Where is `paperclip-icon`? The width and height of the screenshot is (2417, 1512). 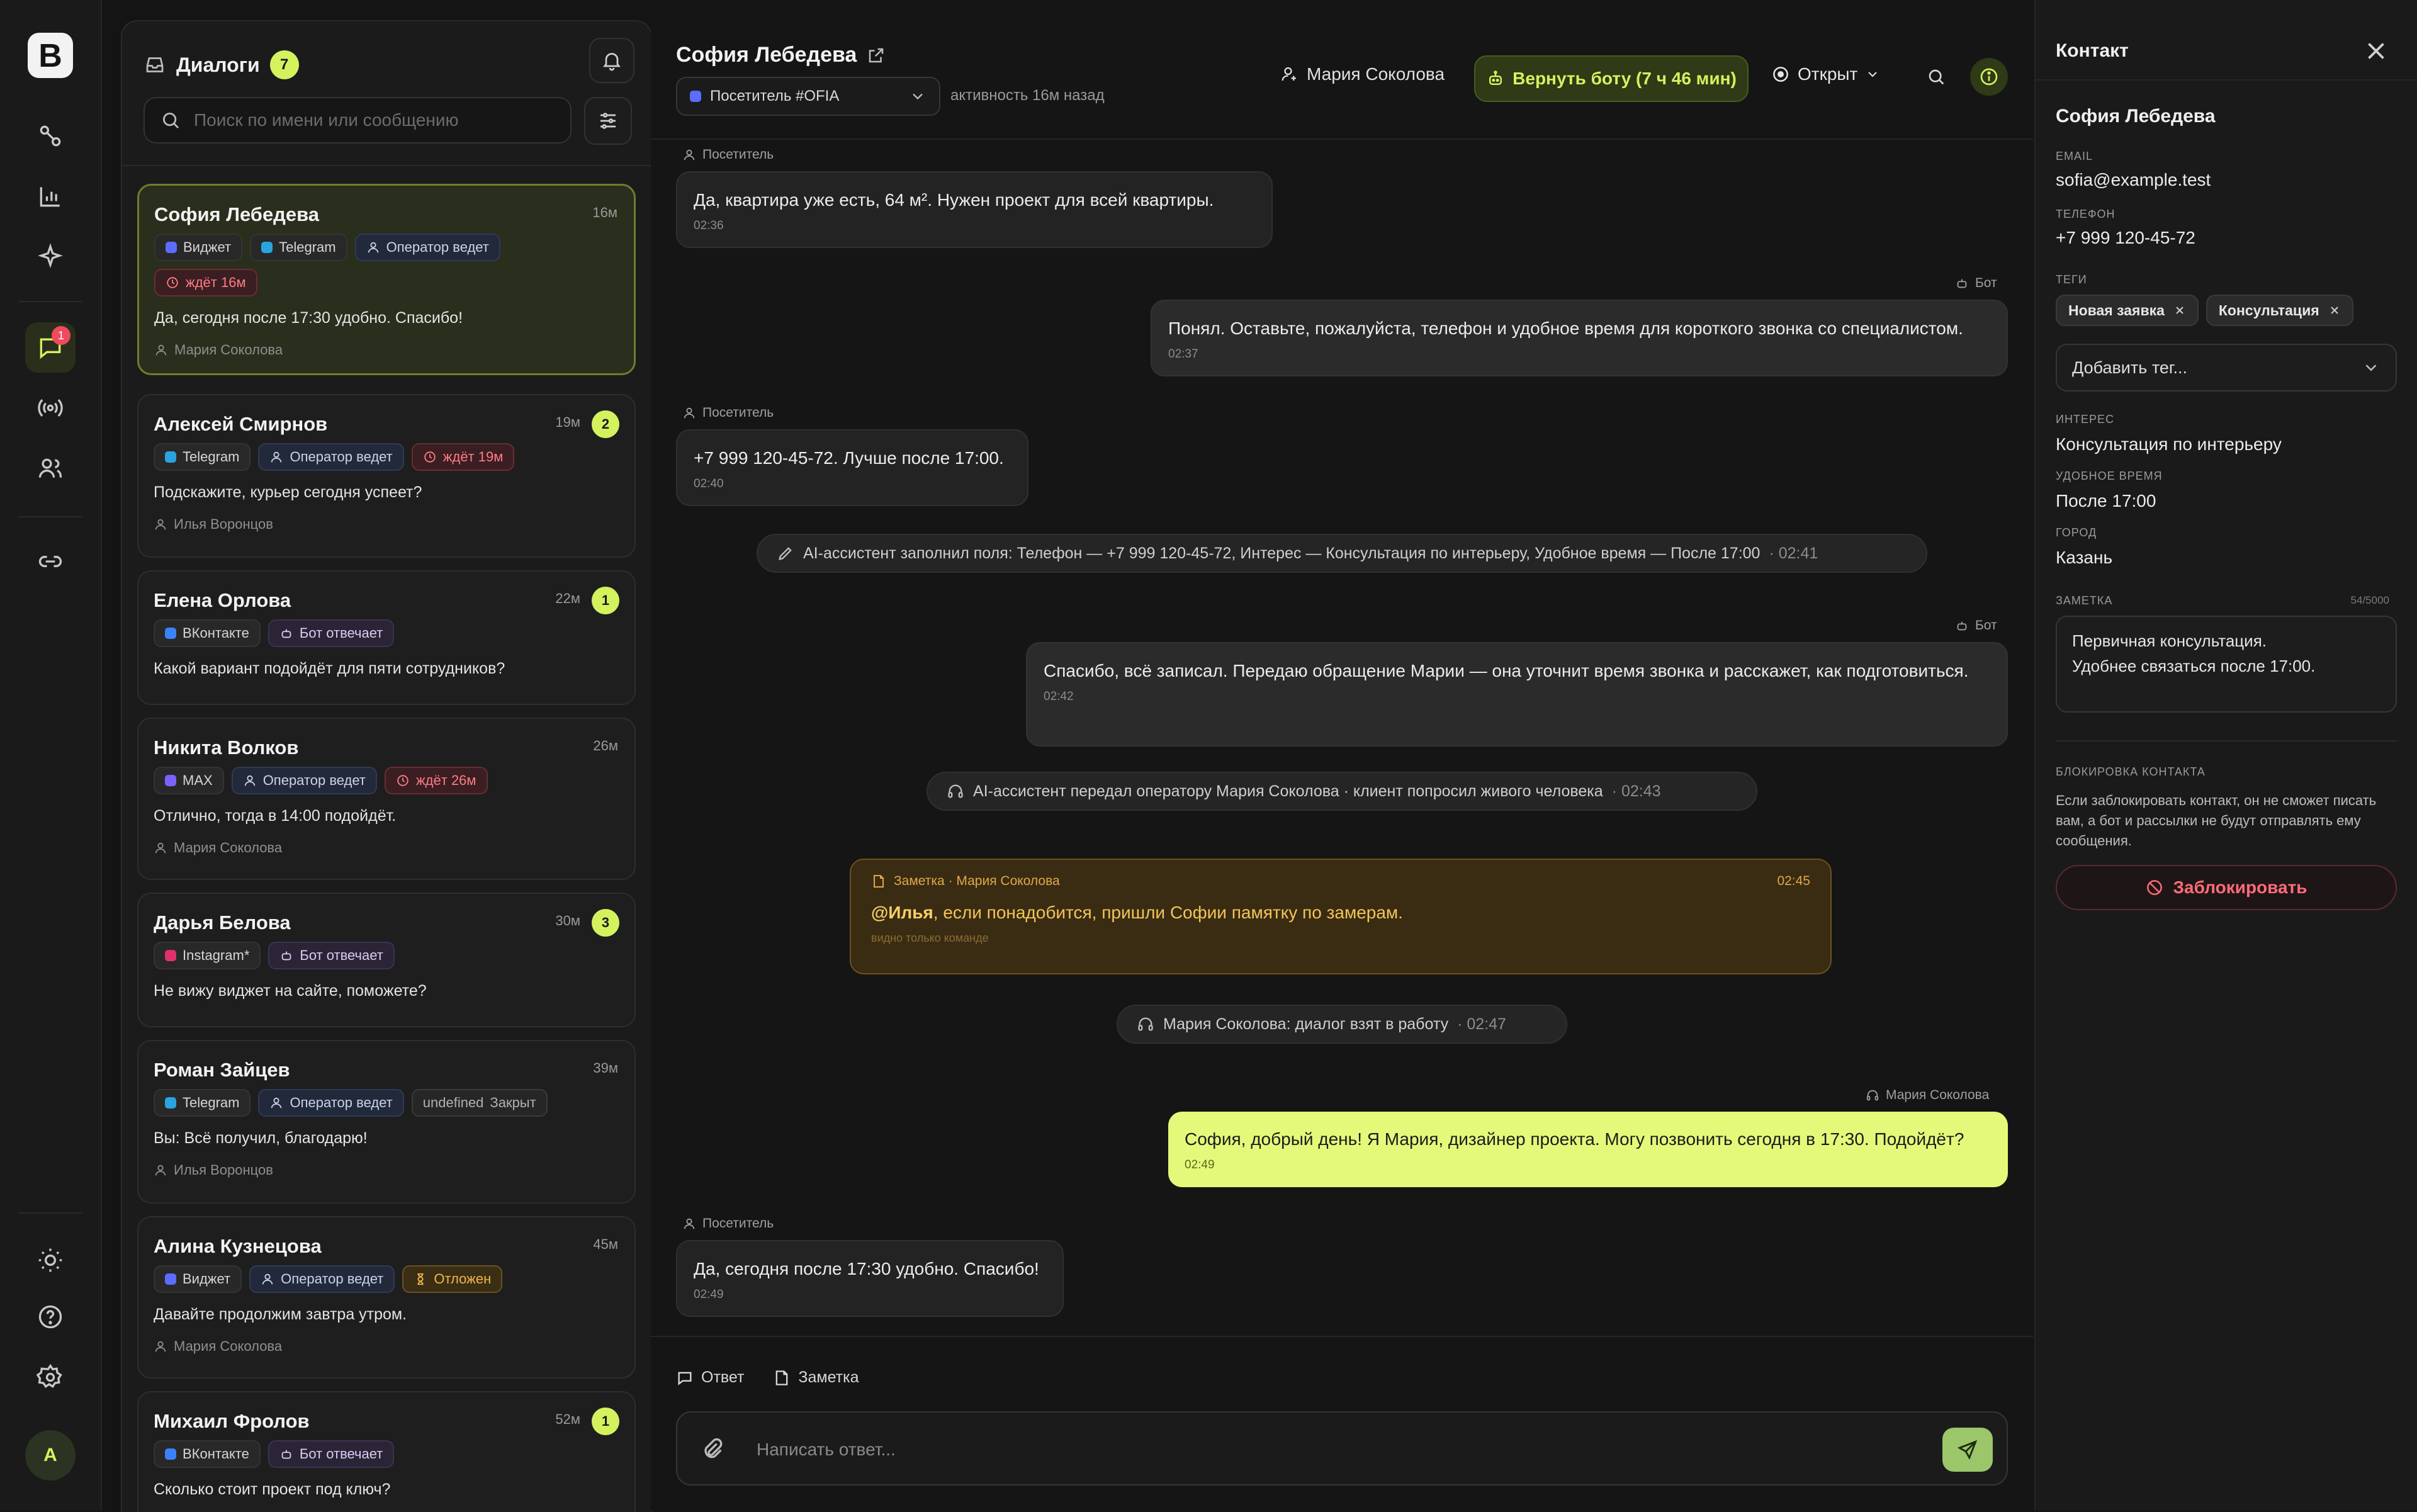 paperclip-icon is located at coordinates (712, 1449).